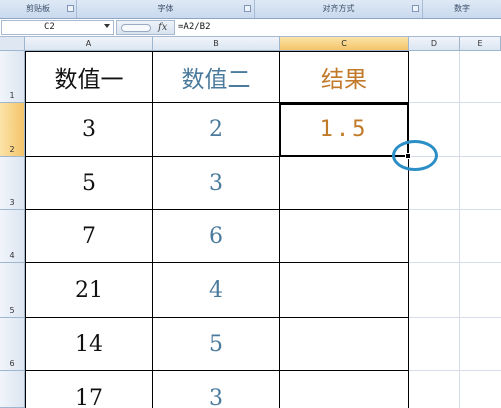 The height and width of the screenshot is (408, 501). What do you see at coordinates (434, 77) in the screenshot?
I see `cell-d1` at bounding box center [434, 77].